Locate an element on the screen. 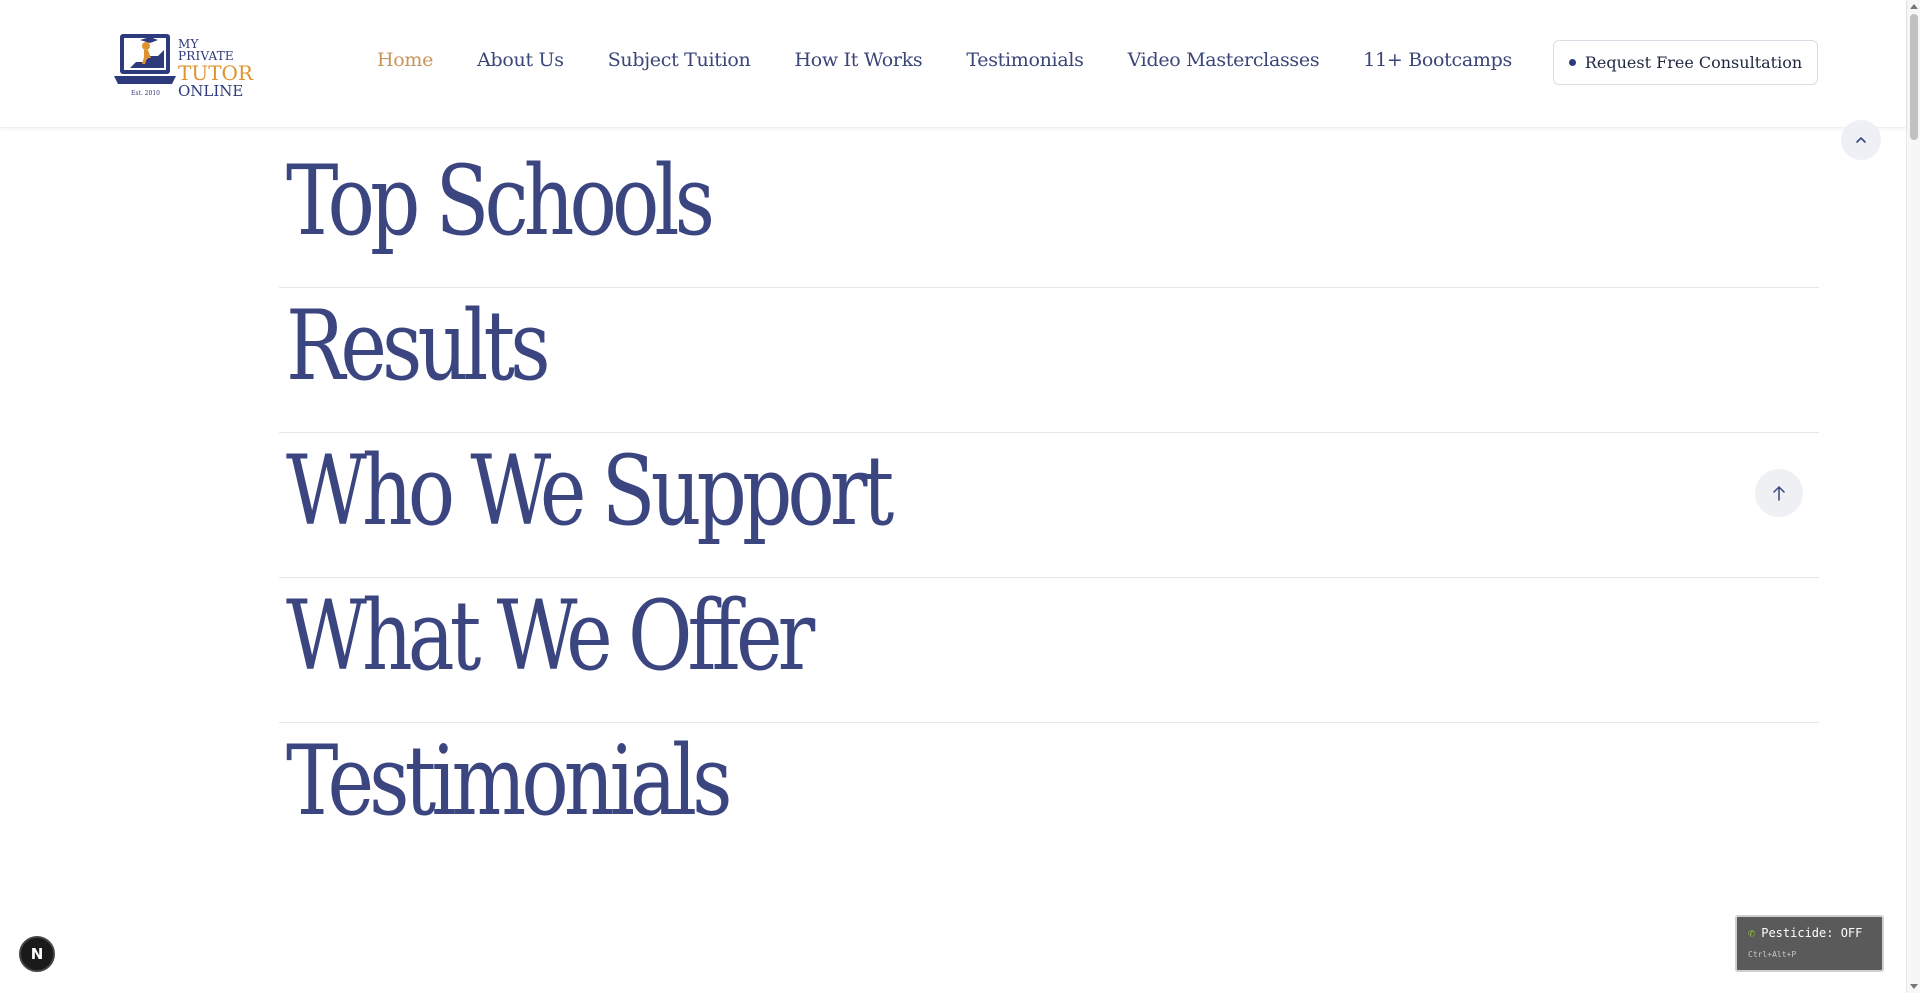  arrow-up-icon is located at coordinates (1779, 493).